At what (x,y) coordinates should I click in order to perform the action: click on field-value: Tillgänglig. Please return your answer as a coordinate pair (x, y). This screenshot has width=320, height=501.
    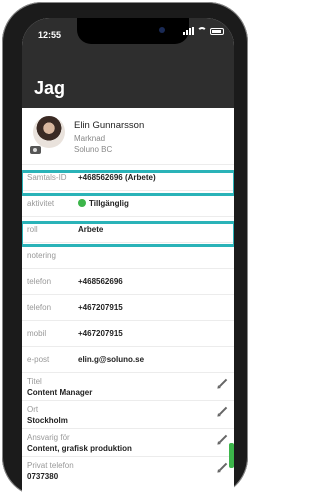
    Looking at the image, I should click on (109, 203).